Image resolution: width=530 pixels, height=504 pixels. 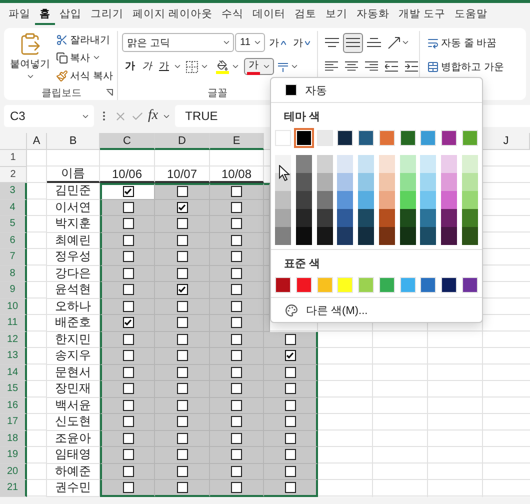 What do you see at coordinates (147, 66) in the screenshot?
I see `font-style-button: 가` at bounding box center [147, 66].